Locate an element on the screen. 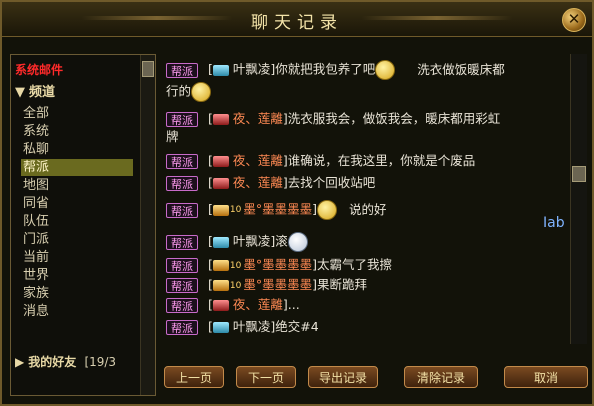 This screenshot has width=594, height=406. sidebar-item-team: 队伍 is located at coordinates (77, 221).